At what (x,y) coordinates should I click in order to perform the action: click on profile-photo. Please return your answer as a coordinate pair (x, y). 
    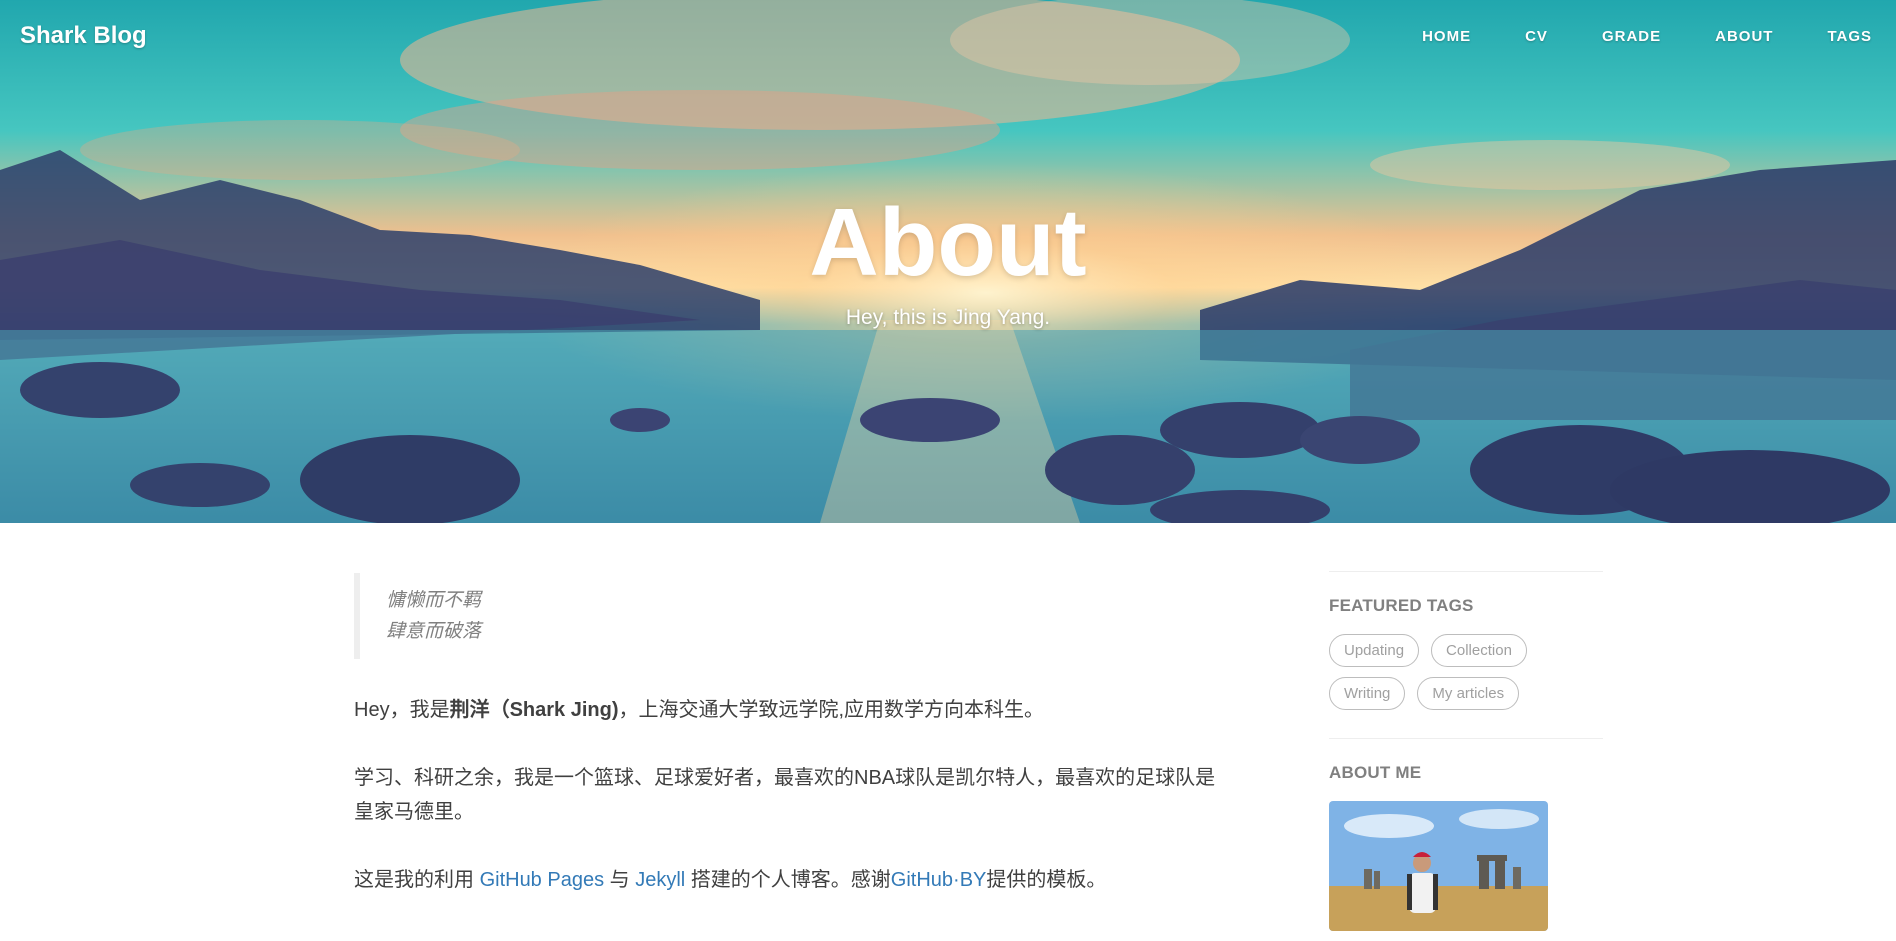
    Looking at the image, I should click on (1438, 866).